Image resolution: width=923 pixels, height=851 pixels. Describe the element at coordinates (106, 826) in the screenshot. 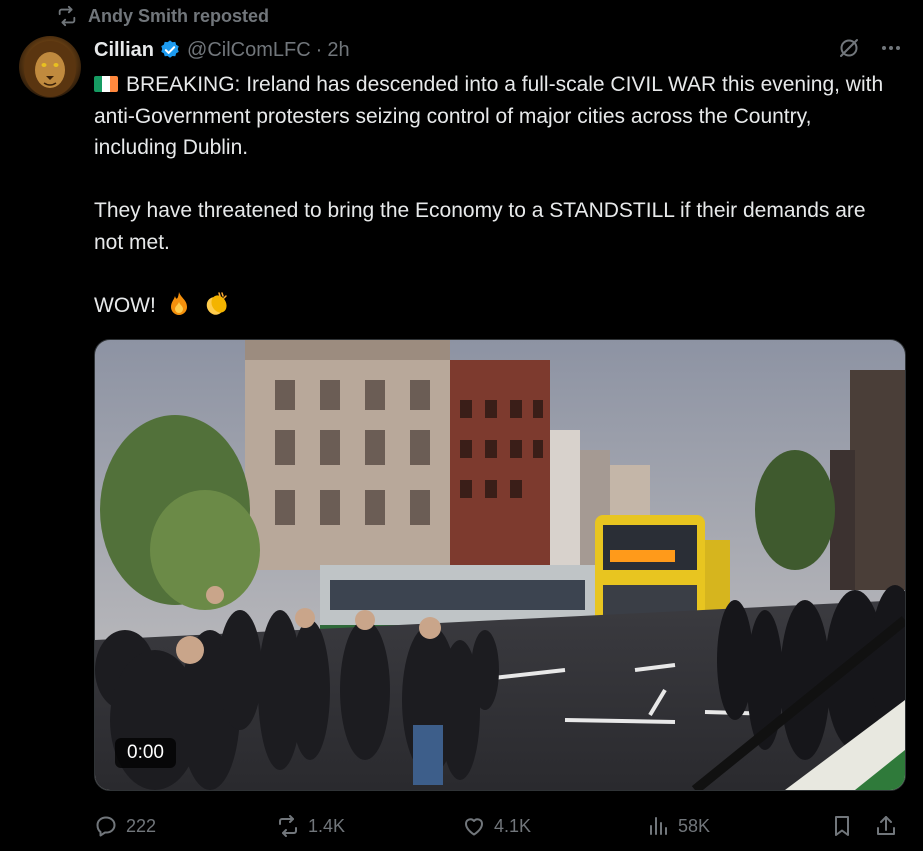

I see `reply-icon` at that location.